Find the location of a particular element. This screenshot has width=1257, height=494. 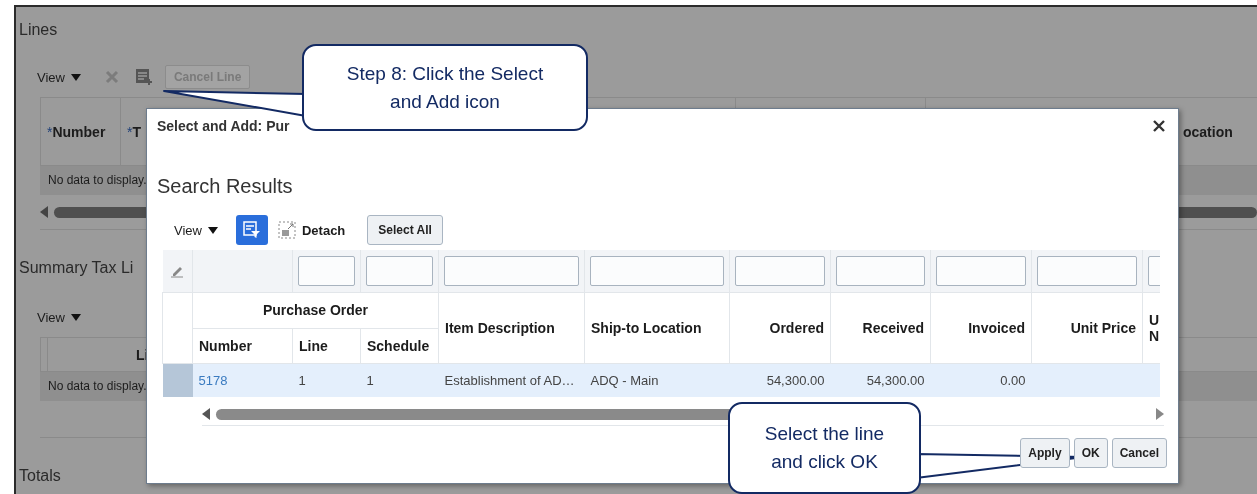

delete-icon is located at coordinates (111, 77).